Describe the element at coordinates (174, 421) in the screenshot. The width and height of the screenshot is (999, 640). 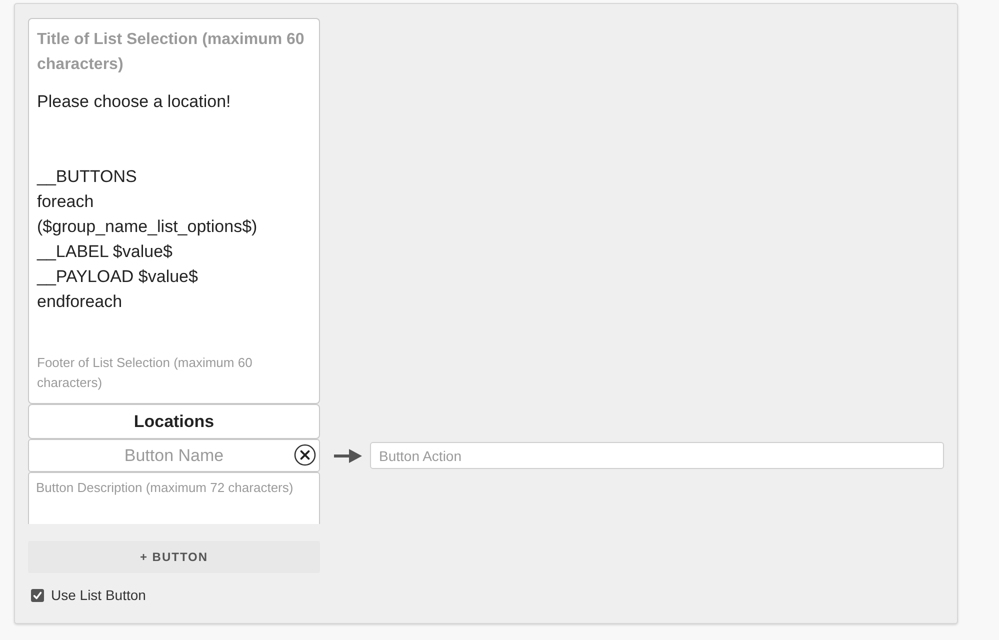
I see `section-title-field: Locations` at that location.